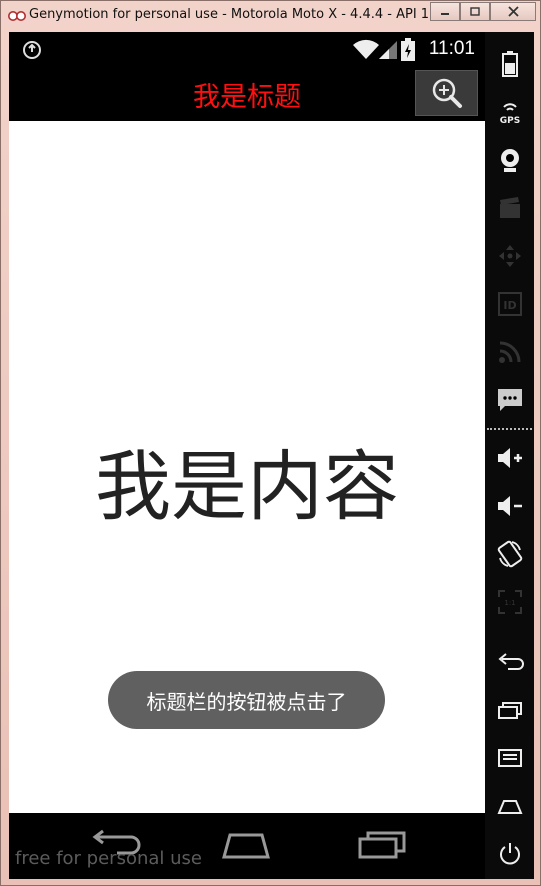  I want to click on content-text: 我是内容, so click(247, 486).